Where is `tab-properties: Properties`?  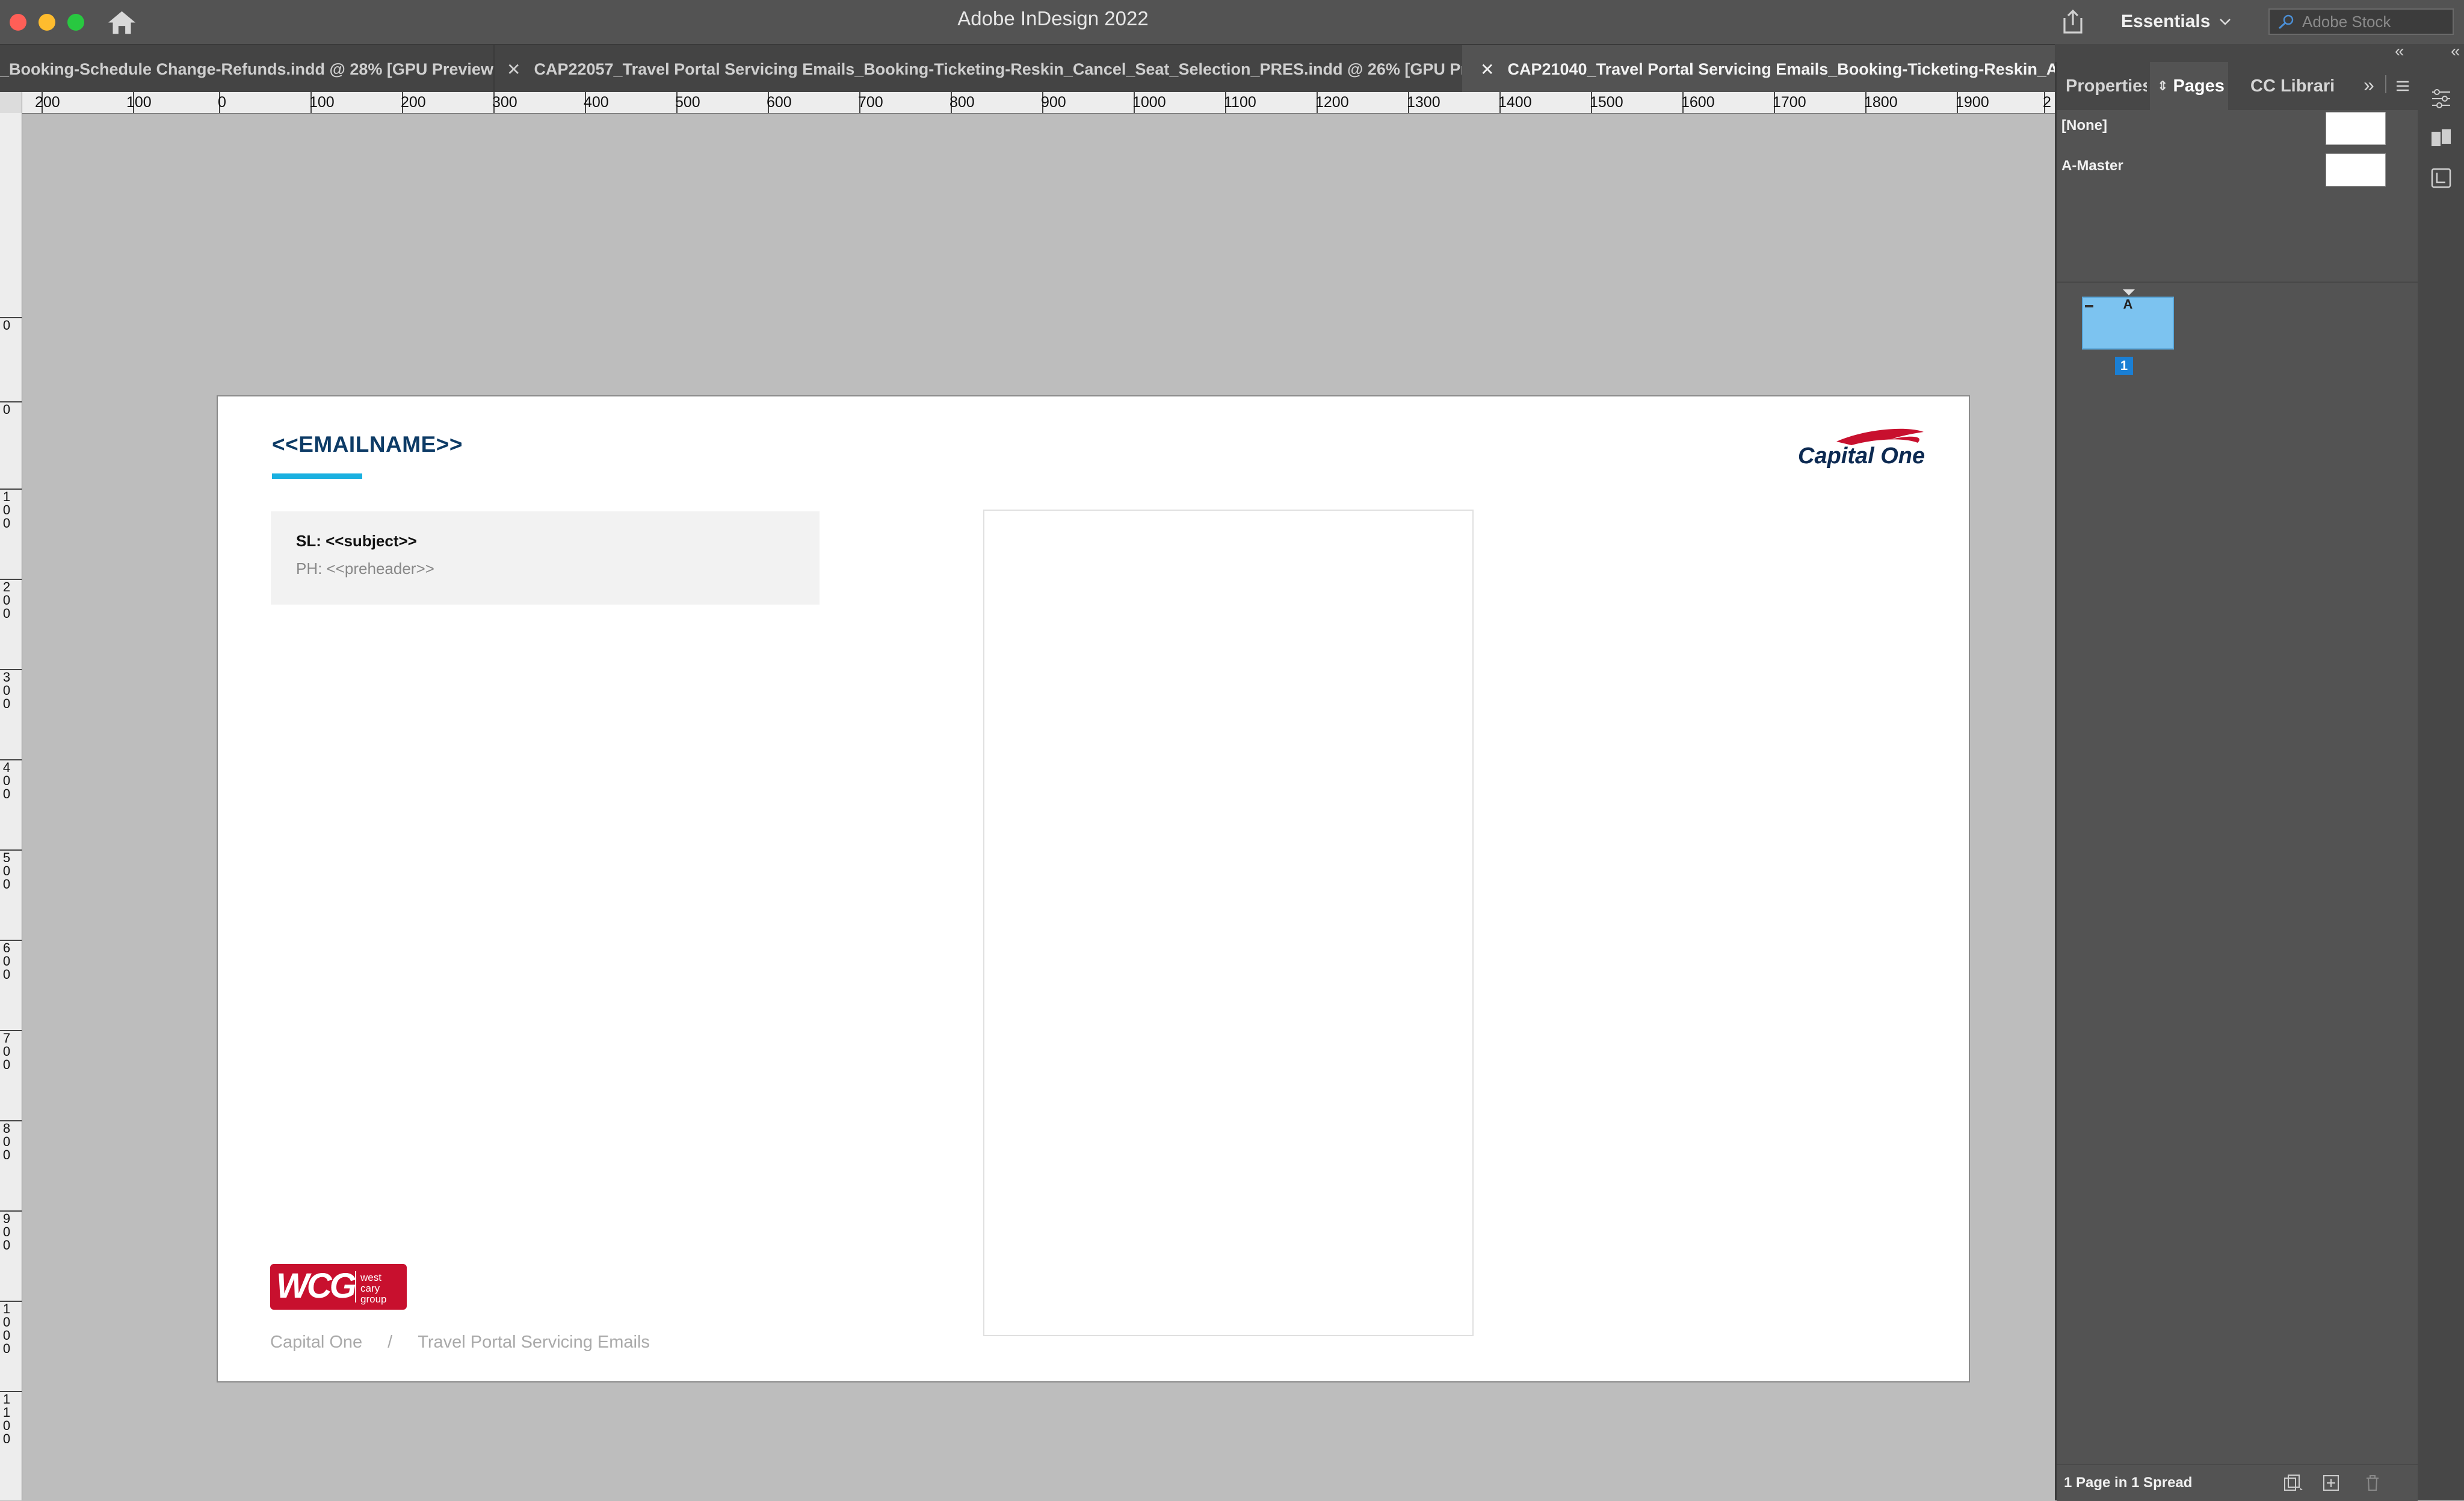 tab-properties: Properties is located at coordinates (2106, 86).